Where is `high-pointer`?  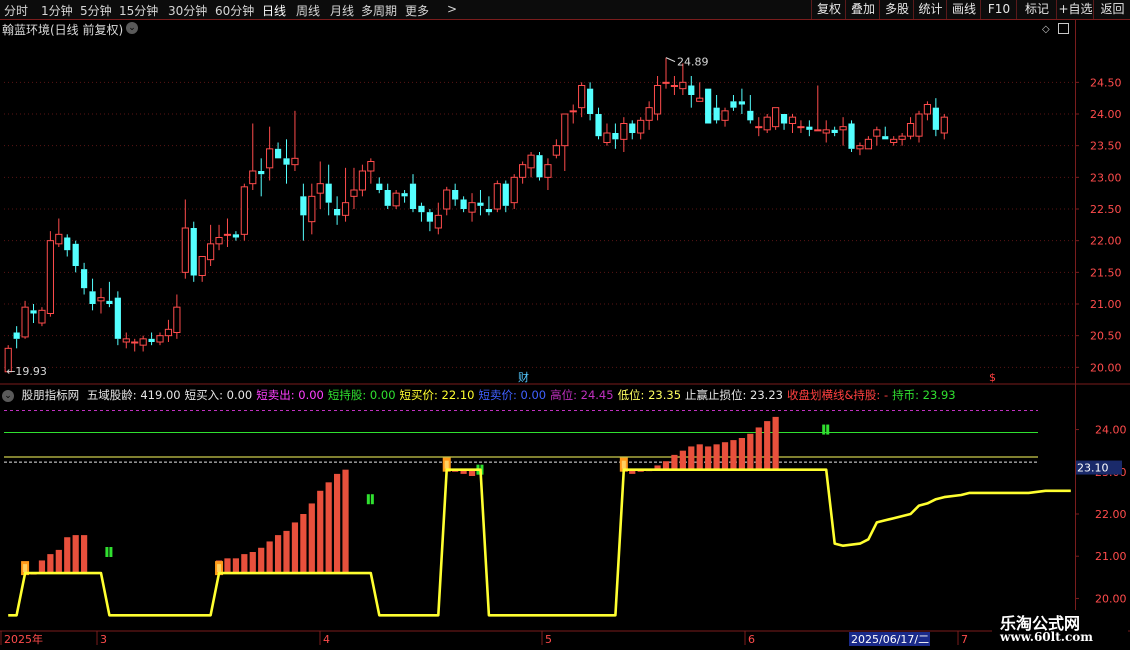
high-pointer is located at coordinates (670, 60).